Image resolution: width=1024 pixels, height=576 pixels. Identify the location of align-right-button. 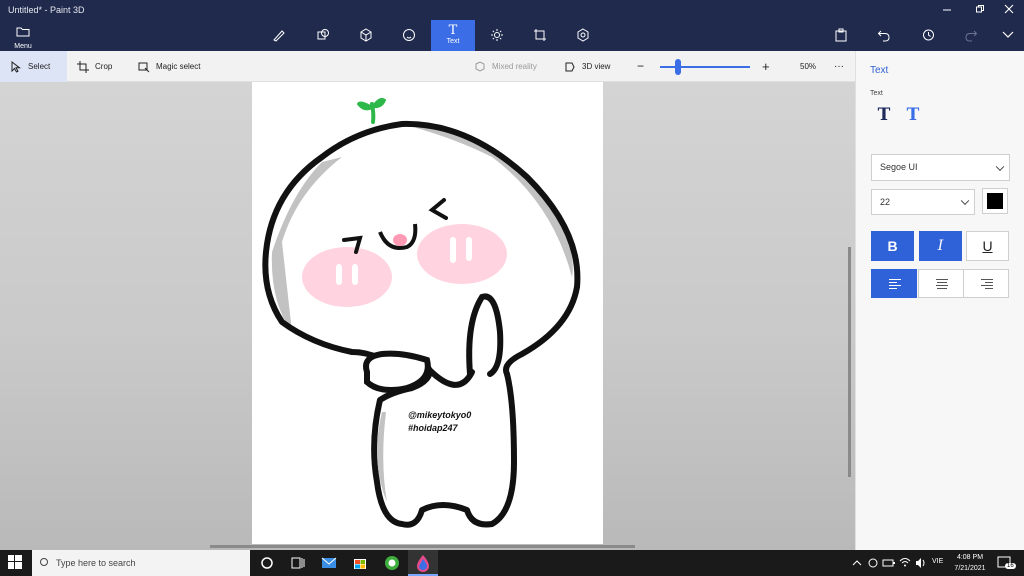
(986, 283).